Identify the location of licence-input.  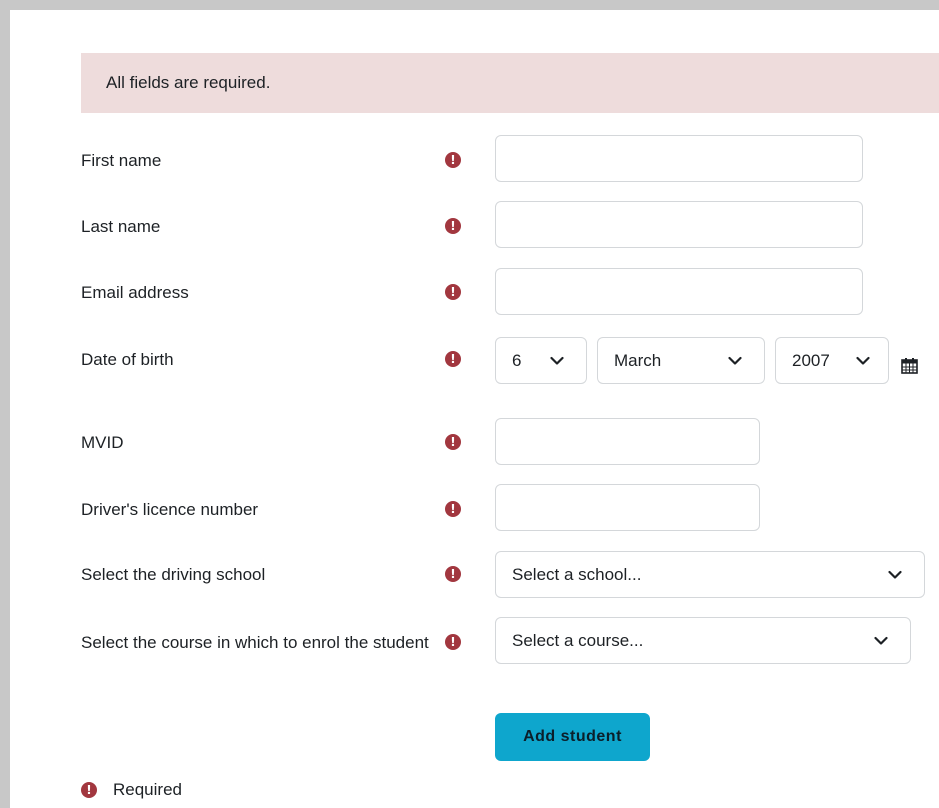
(627, 507).